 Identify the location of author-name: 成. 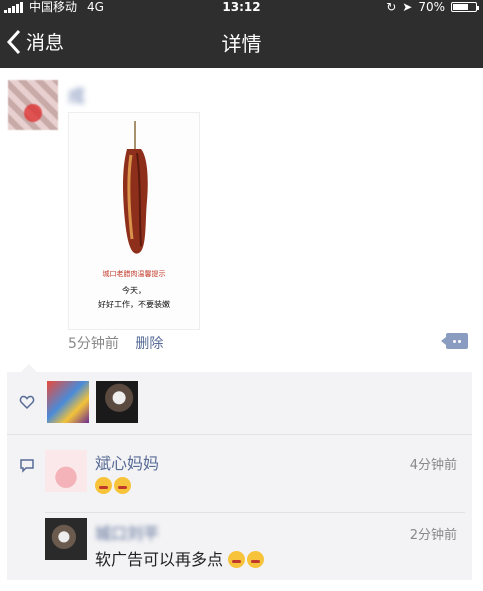
(77, 94).